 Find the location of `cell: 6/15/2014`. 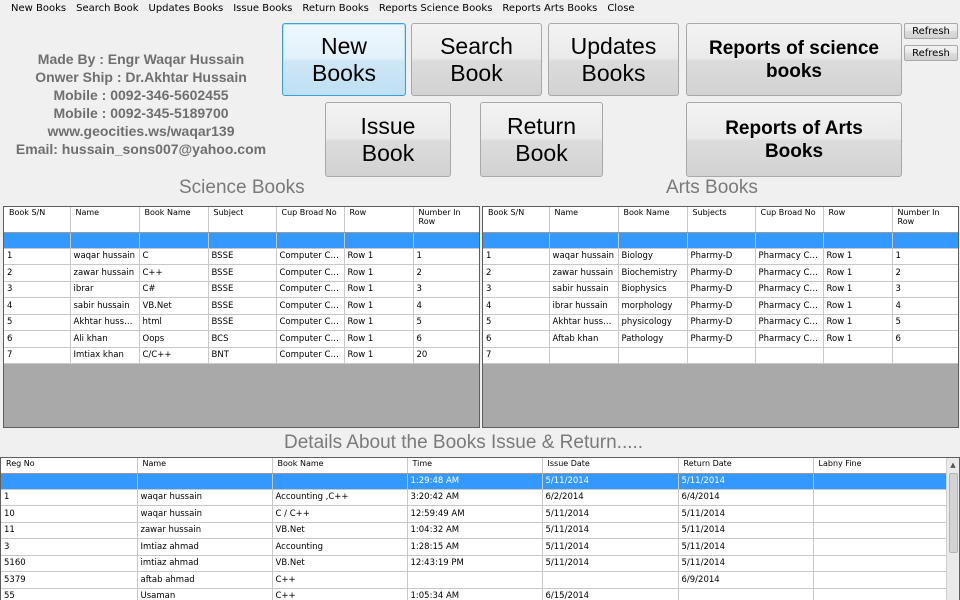

cell: 6/15/2014 is located at coordinates (610, 594).